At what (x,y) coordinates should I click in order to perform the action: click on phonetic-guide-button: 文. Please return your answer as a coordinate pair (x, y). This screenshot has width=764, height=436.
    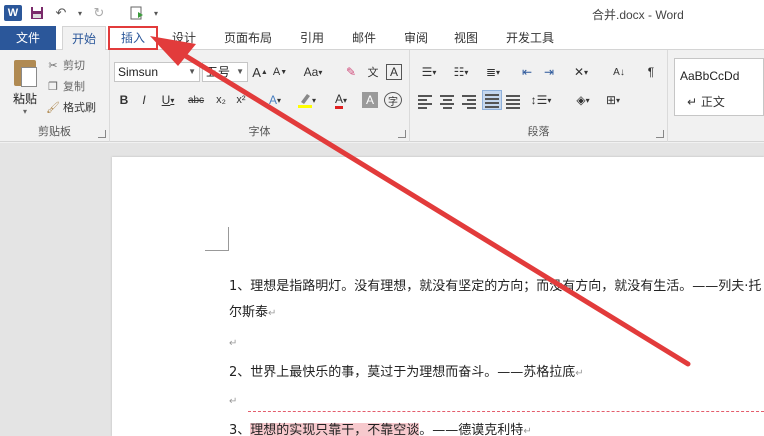
    Looking at the image, I should click on (373, 72).